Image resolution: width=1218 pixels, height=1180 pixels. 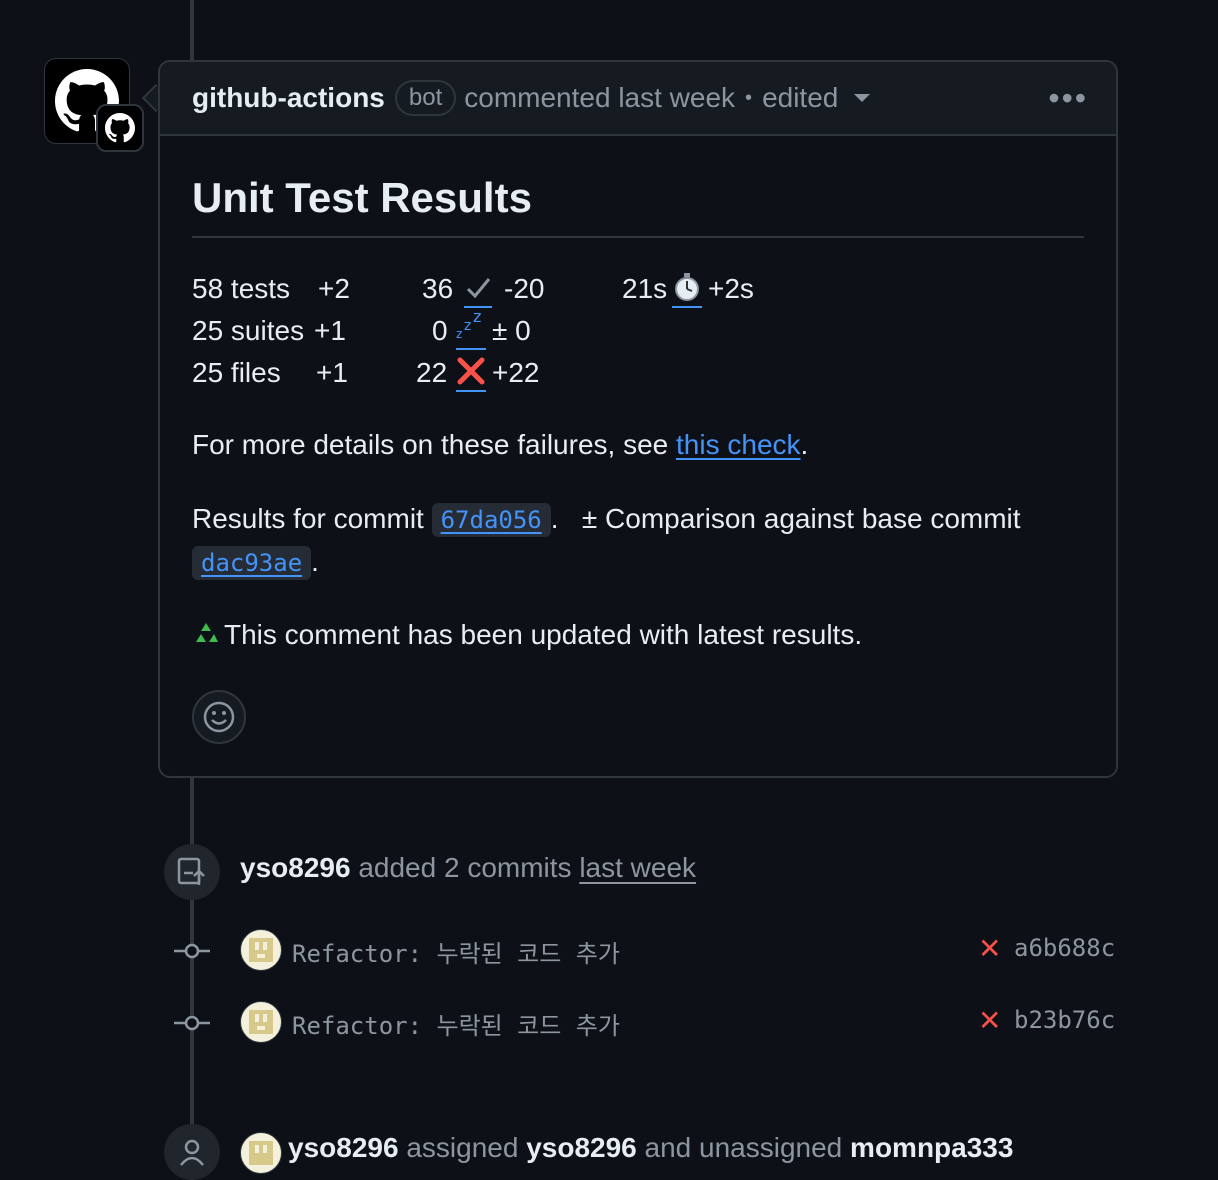 What do you see at coordinates (438, 288) in the screenshot?
I see `passed-count: 36` at bounding box center [438, 288].